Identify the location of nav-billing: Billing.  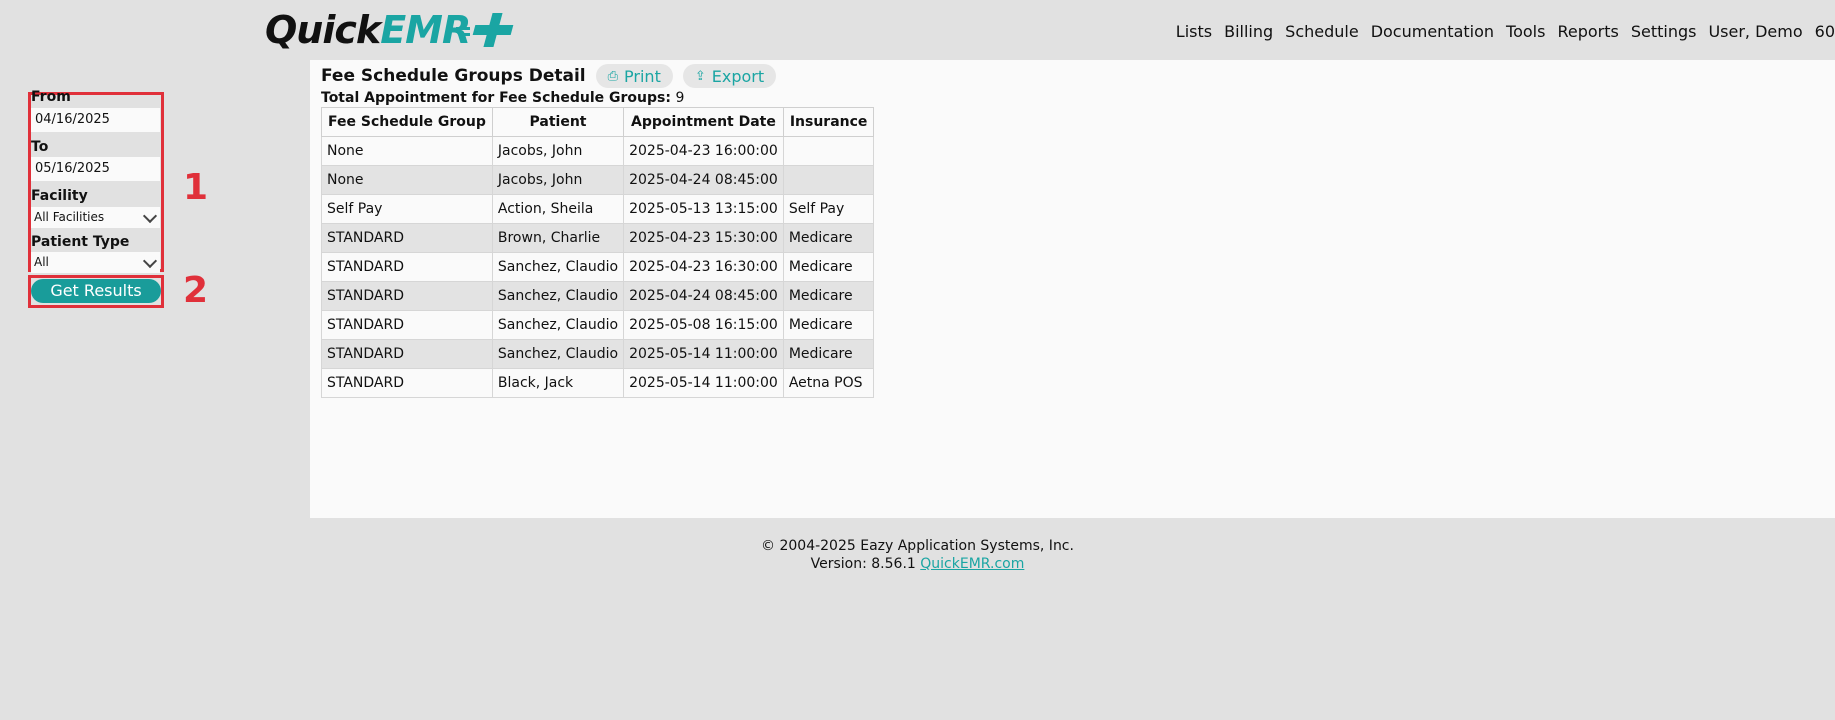
(1248, 31).